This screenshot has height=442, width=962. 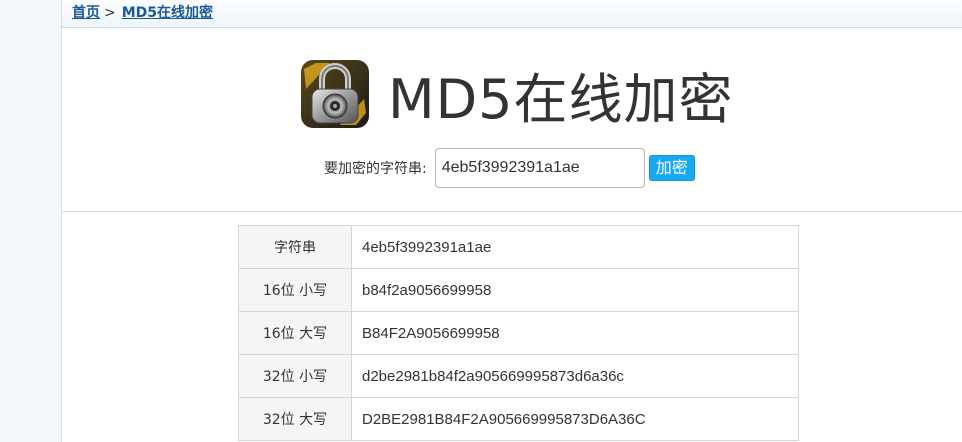 I want to click on table-row: 32位 小写 d2be2981b84f2a905669995873d6a36c, so click(x=518, y=376).